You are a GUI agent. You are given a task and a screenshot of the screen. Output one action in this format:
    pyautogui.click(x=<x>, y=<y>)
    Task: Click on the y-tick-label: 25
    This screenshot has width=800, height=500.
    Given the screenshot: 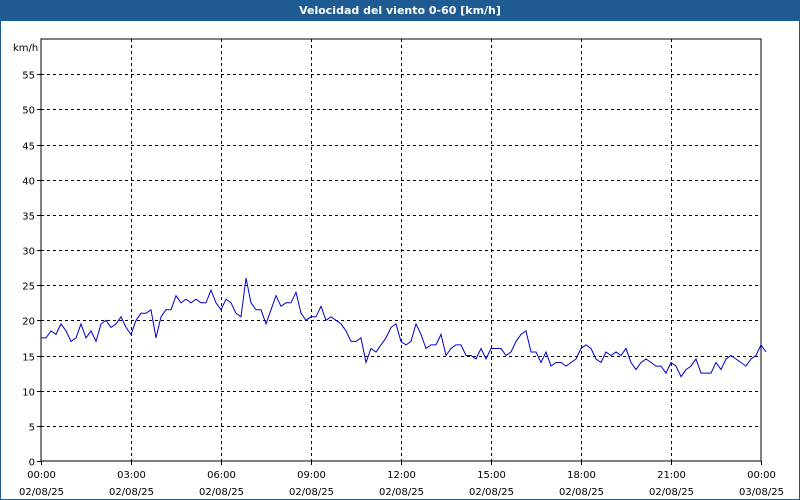 What is the action you would take?
    pyautogui.click(x=28, y=287)
    